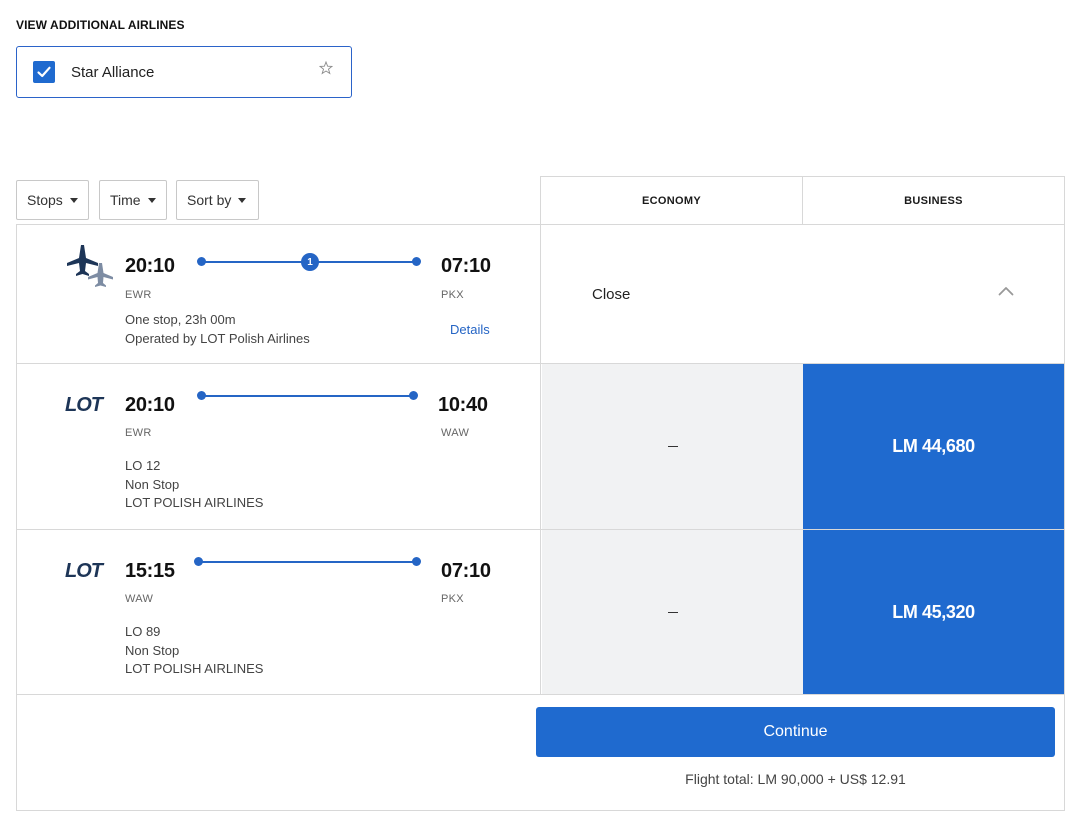  Describe the element at coordinates (209, 200) in the screenshot. I see `sort-by-label: Sort by` at that location.